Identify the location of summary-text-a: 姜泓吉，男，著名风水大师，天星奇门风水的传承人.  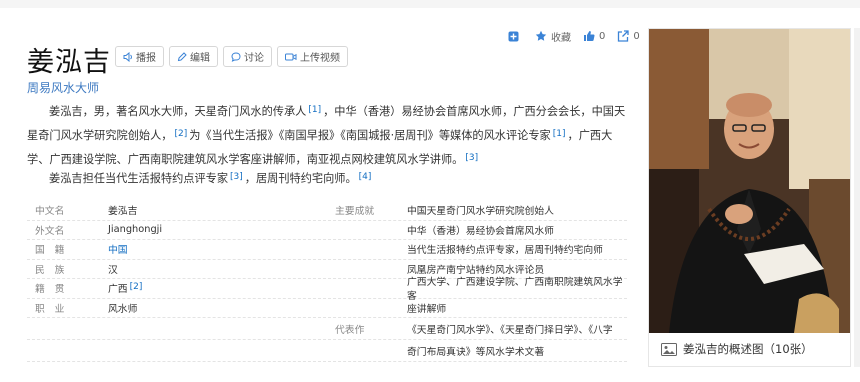
(178, 111).